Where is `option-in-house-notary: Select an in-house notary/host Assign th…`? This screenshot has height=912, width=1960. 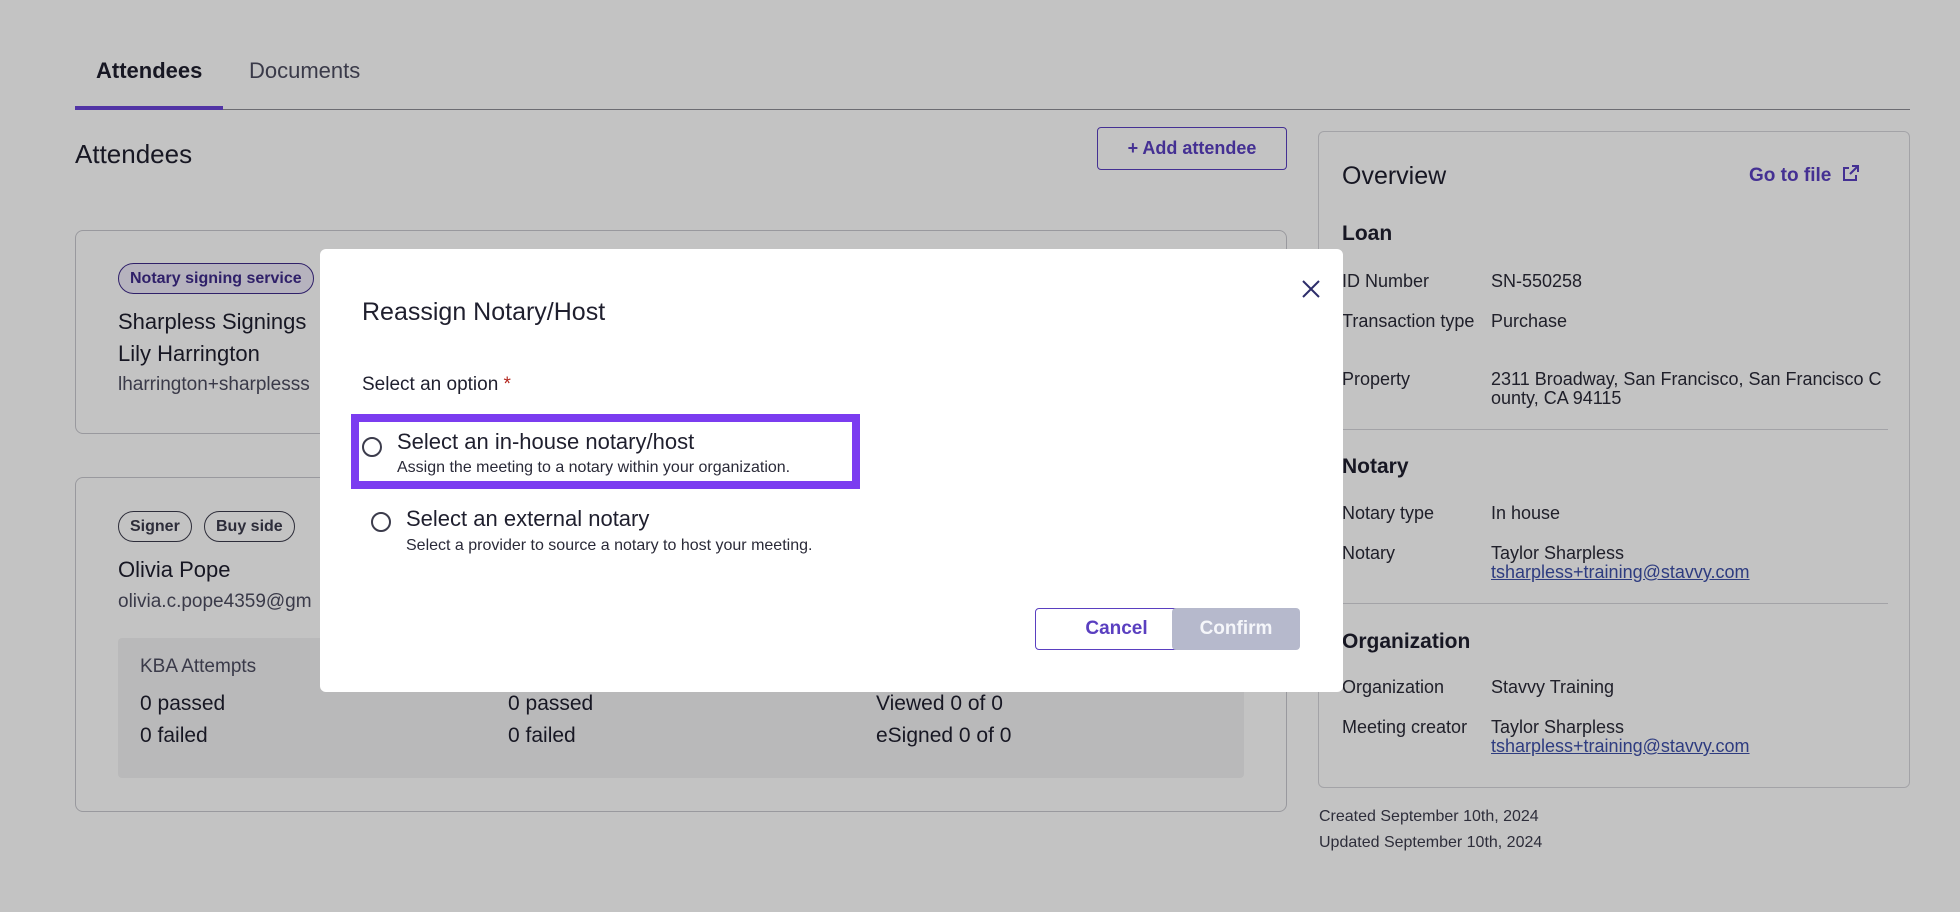
option-in-house-notary: Select an in-house notary/host Assign th… is located at coordinates (605, 451).